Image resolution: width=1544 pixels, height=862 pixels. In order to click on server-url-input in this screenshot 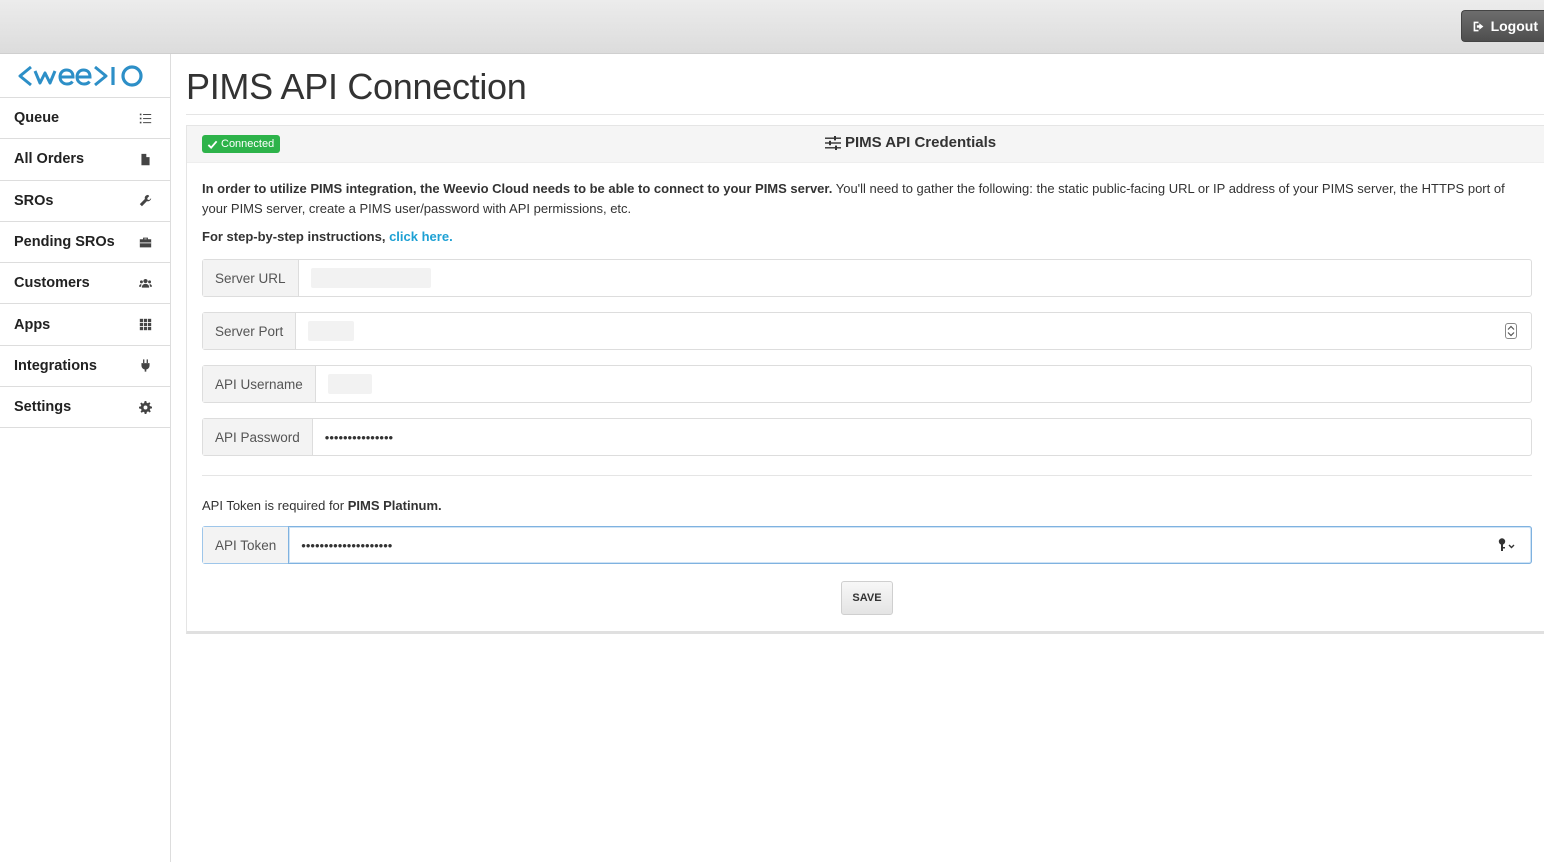, I will do `click(915, 278)`.